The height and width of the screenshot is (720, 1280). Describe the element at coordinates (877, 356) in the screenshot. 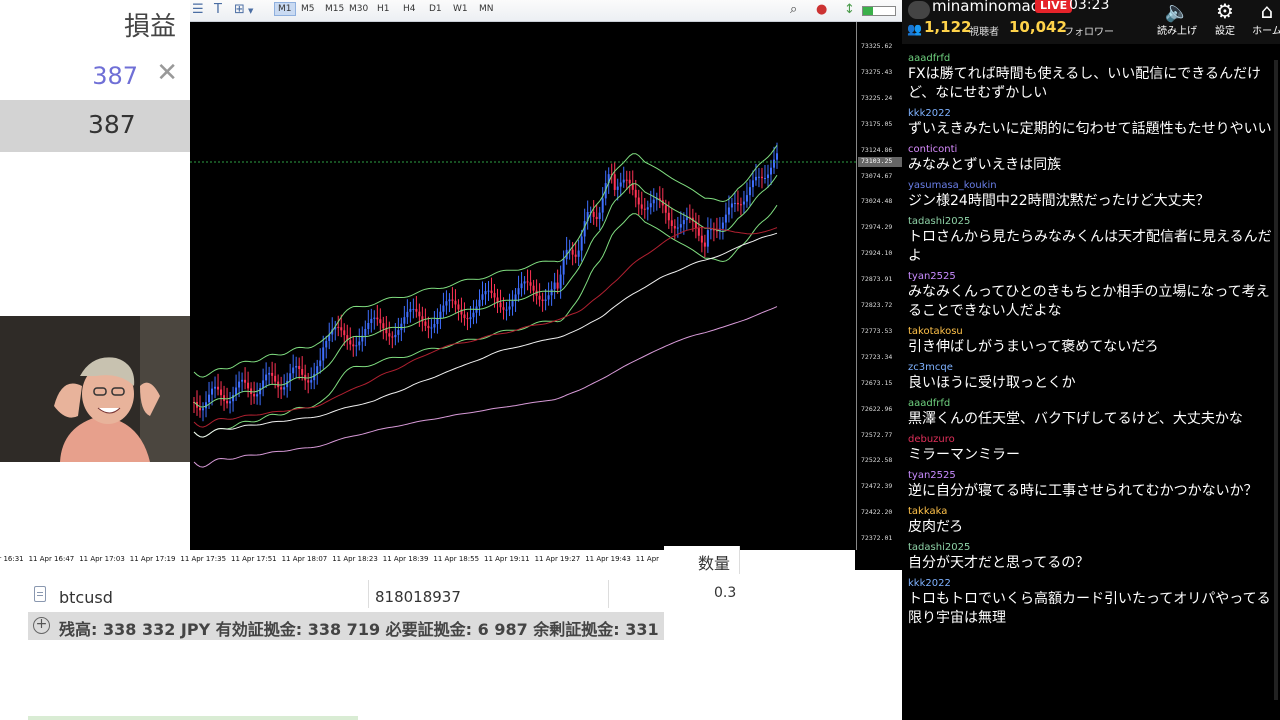

I see `price-tick-label: 72723.34` at that location.